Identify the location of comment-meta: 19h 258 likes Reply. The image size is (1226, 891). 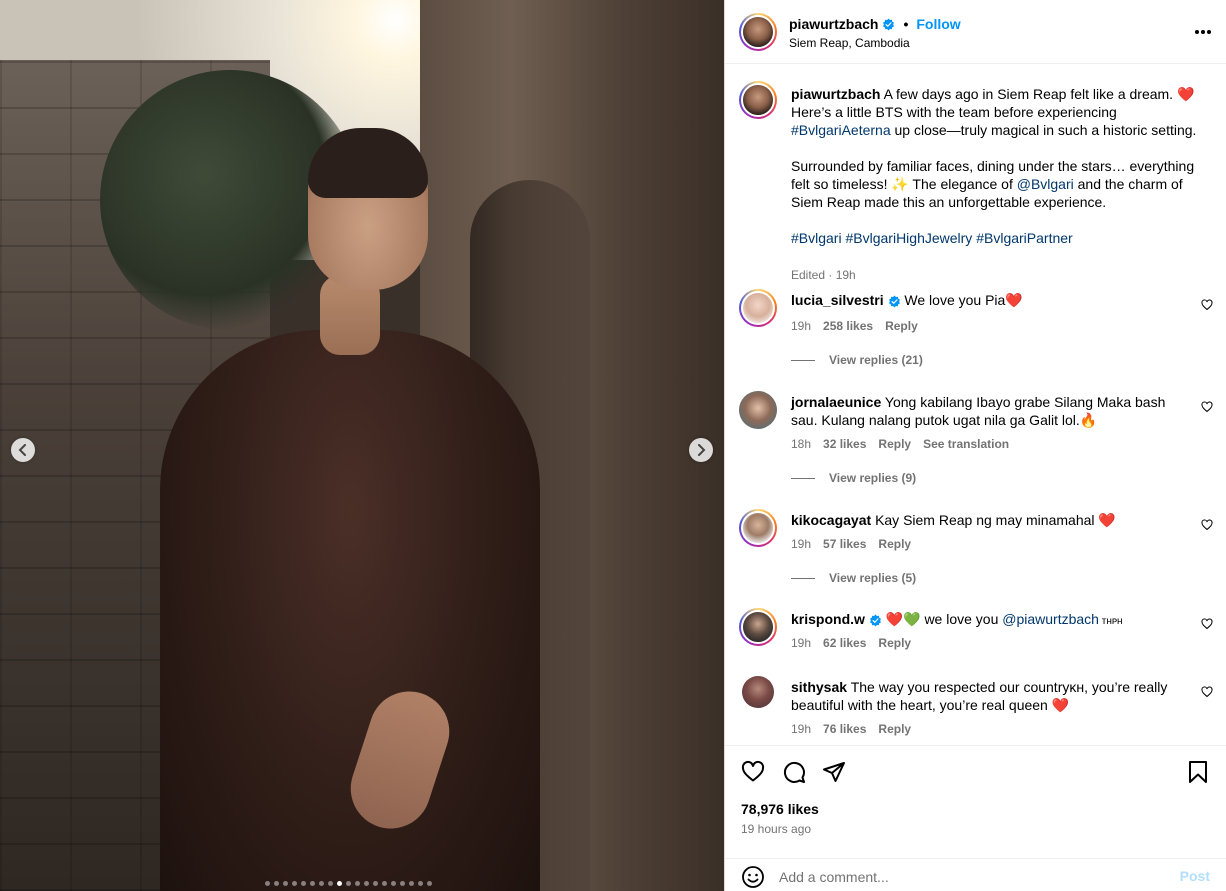
(854, 326).